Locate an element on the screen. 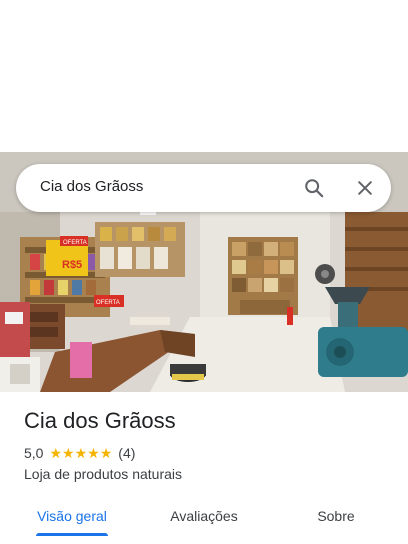 The image size is (408, 544). price-sign-label: R$5 is located at coordinates (72, 265).